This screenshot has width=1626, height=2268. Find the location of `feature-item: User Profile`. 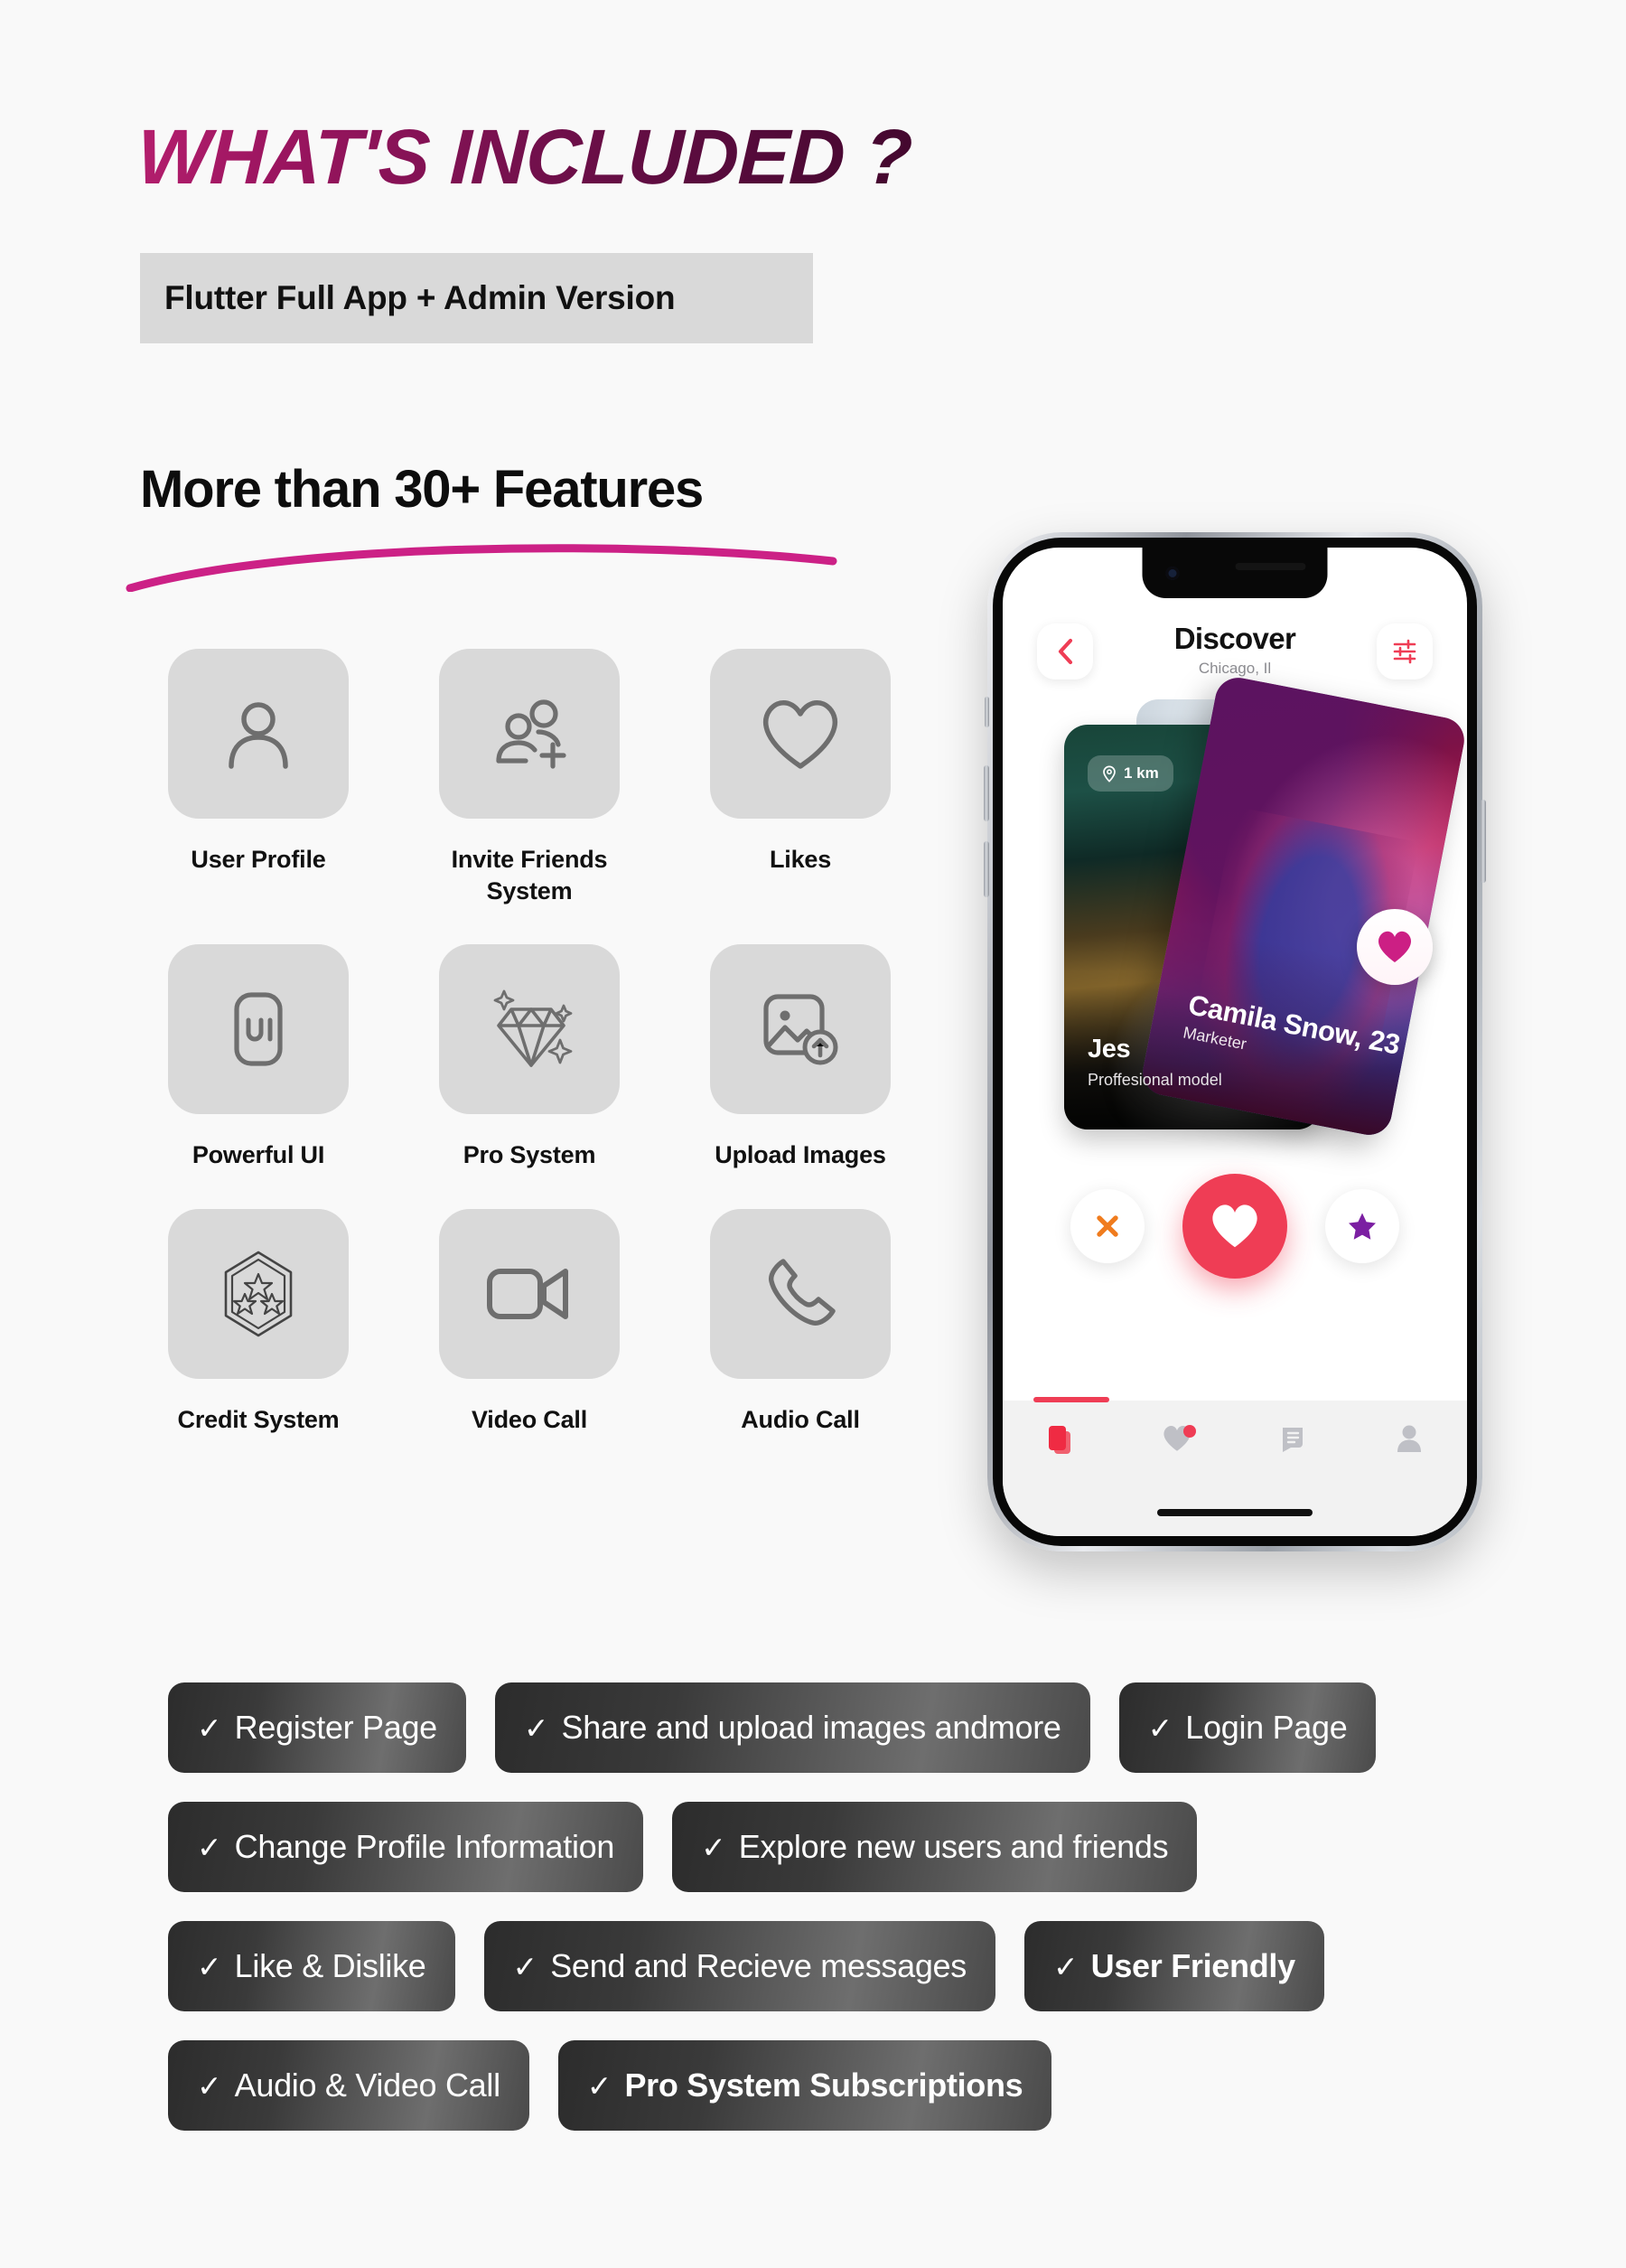

feature-item: User Profile is located at coordinates (259, 777).